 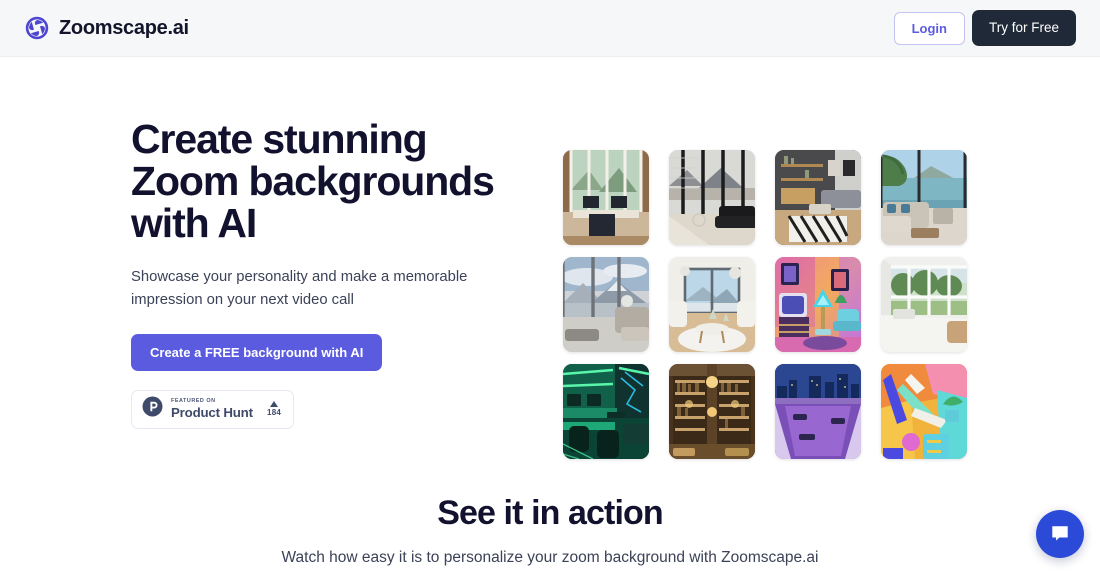 What do you see at coordinates (274, 413) in the screenshot?
I see `product-hunt-upvote-count: 184` at bounding box center [274, 413].